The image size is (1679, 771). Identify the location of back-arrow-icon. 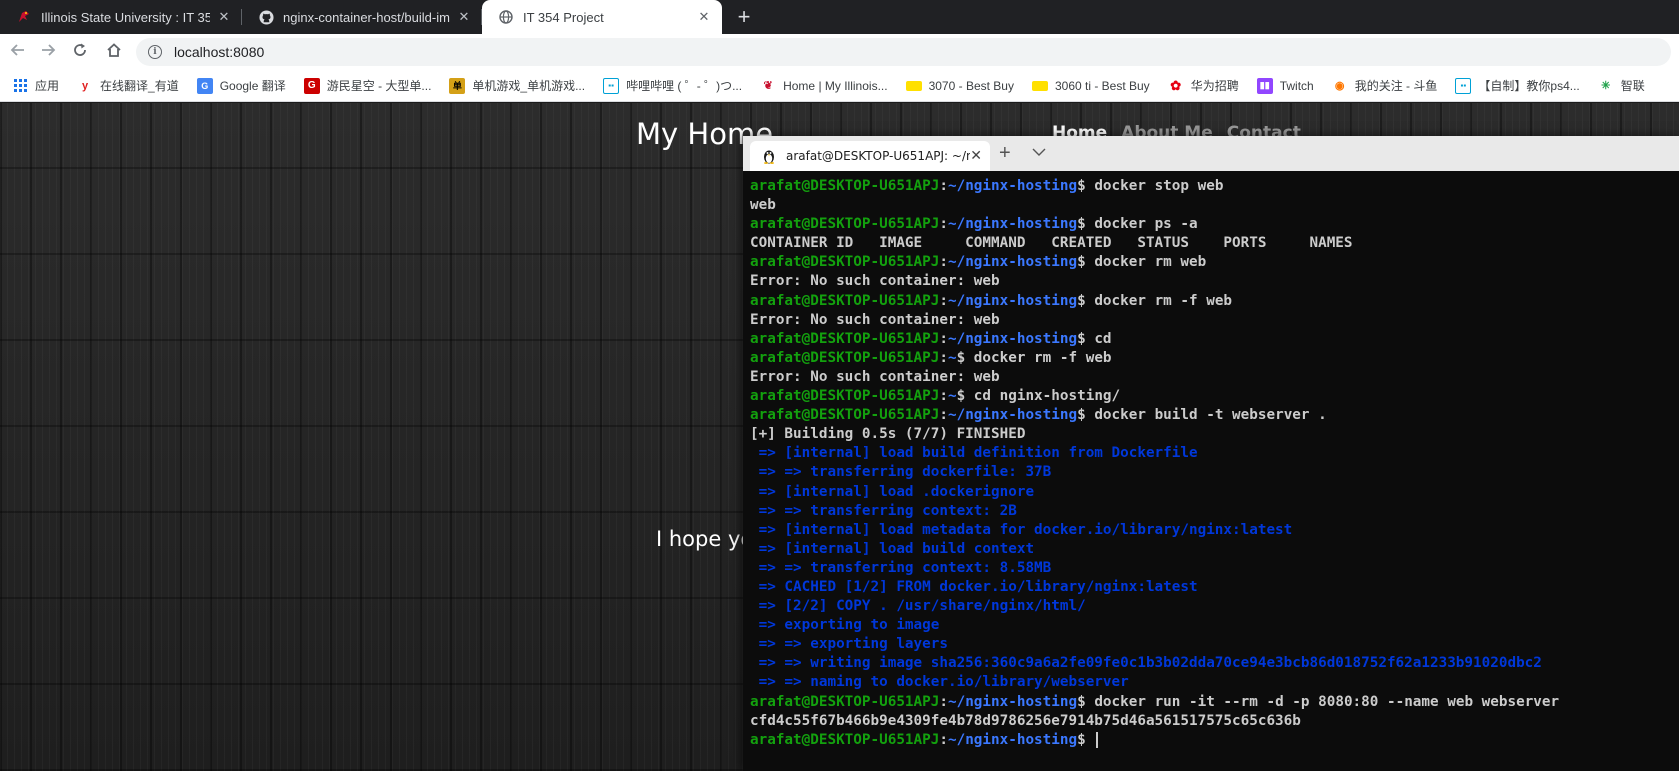
(18, 52).